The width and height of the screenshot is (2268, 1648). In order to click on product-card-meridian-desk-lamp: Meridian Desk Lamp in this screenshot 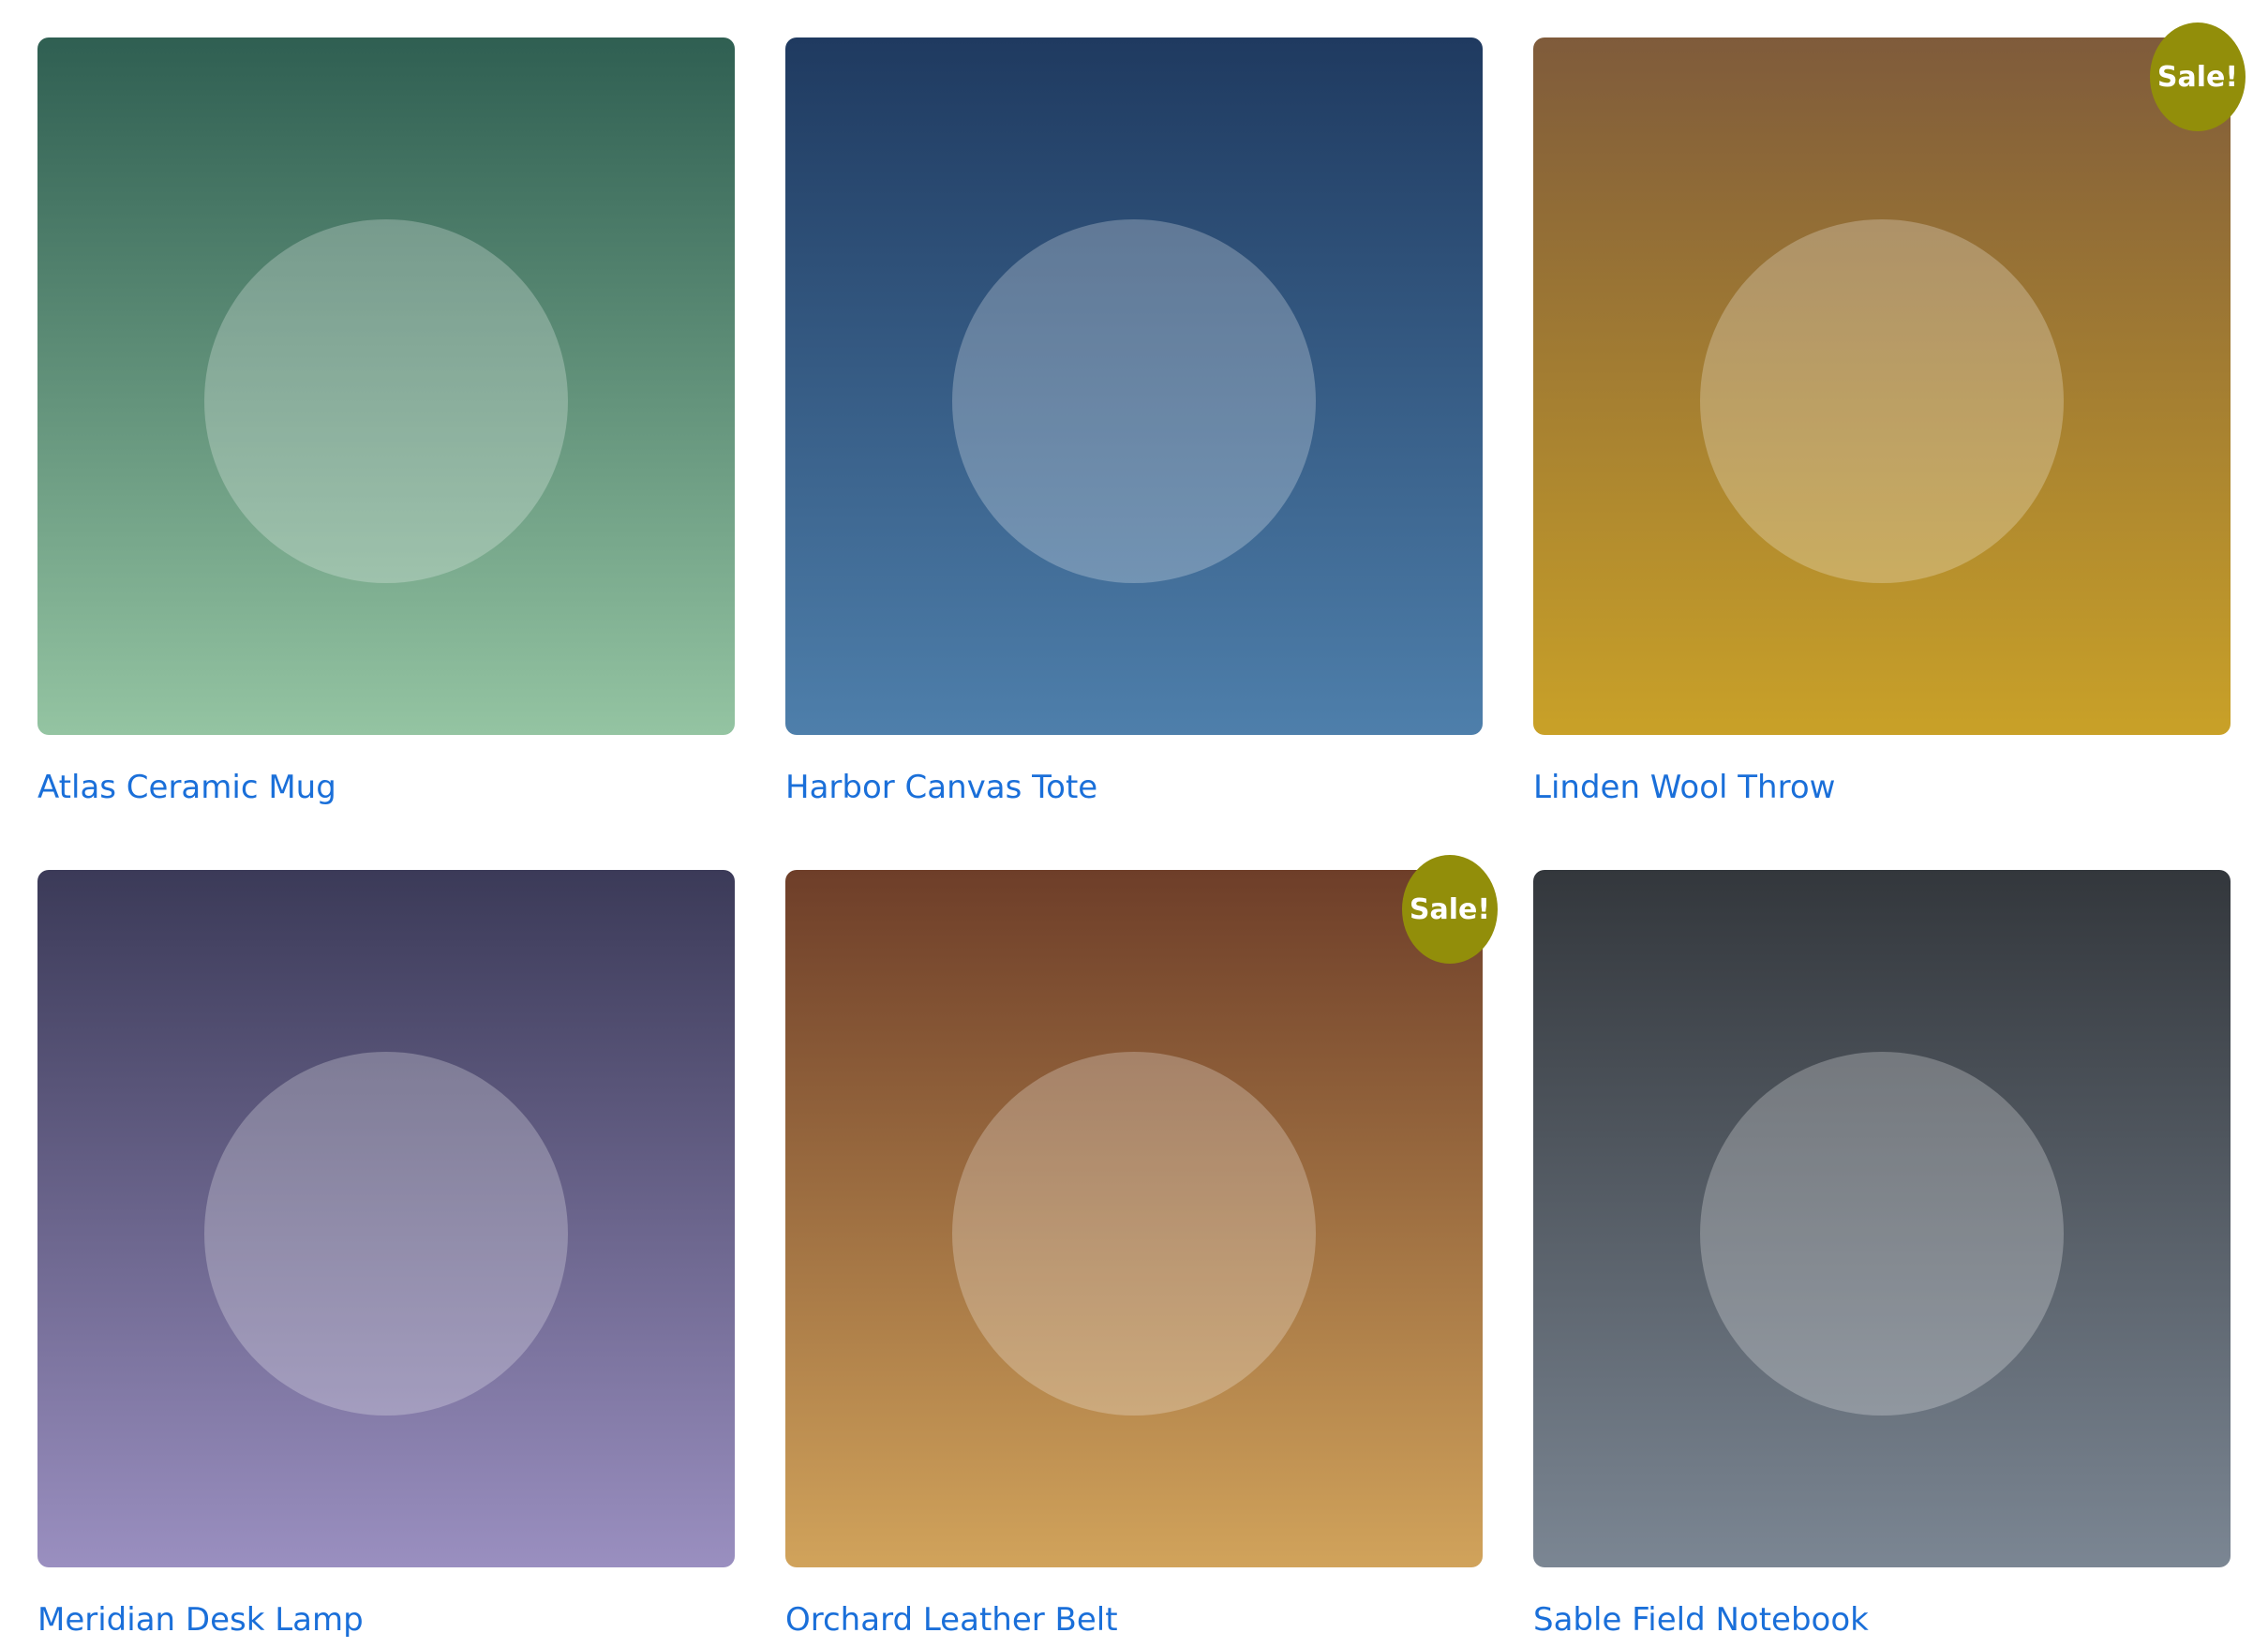, I will do `click(386, 1259)`.